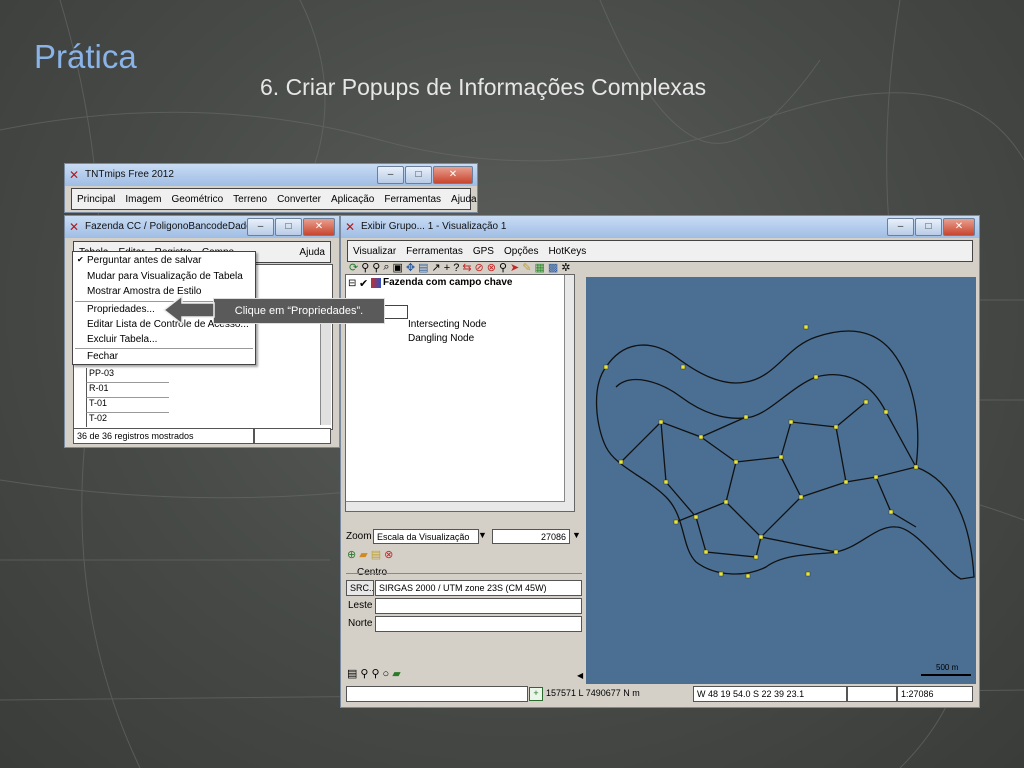 The height and width of the screenshot is (768, 1024). What do you see at coordinates (143, 199) in the screenshot?
I see `menu-imagem: Imagem` at bounding box center [143, 199].